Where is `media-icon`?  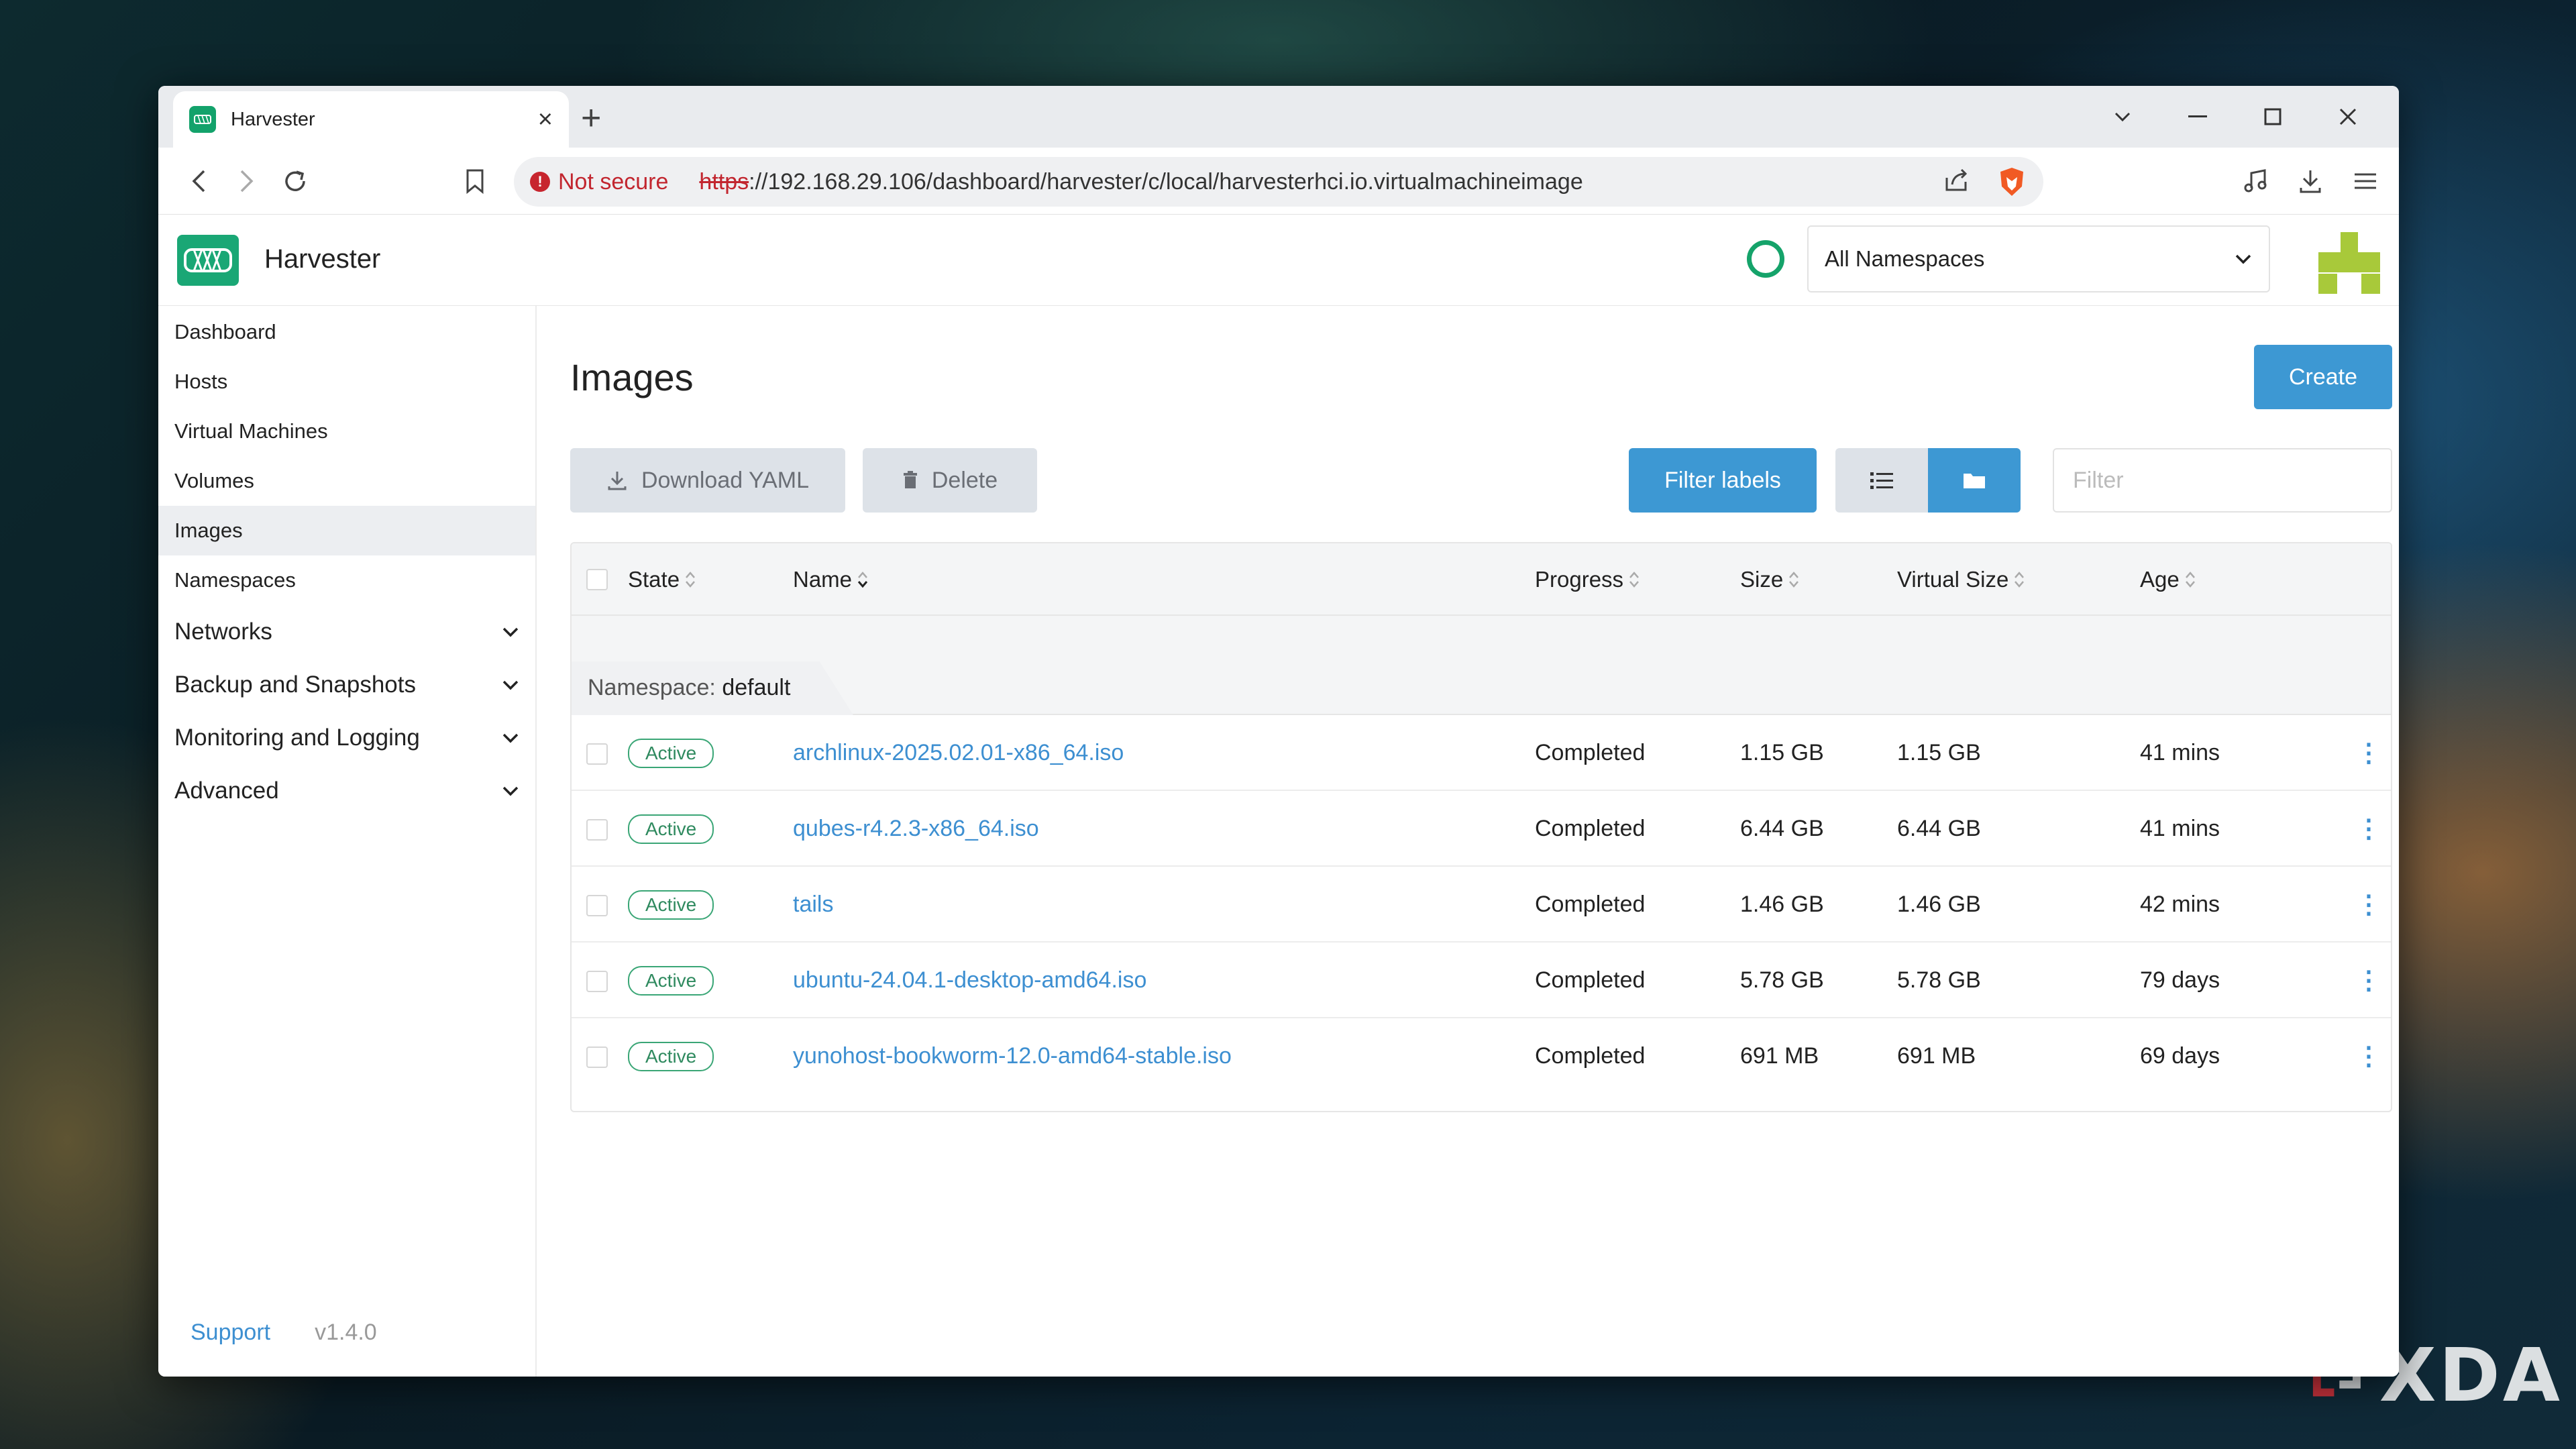
media-icon is located at coordinates (2255, 183).